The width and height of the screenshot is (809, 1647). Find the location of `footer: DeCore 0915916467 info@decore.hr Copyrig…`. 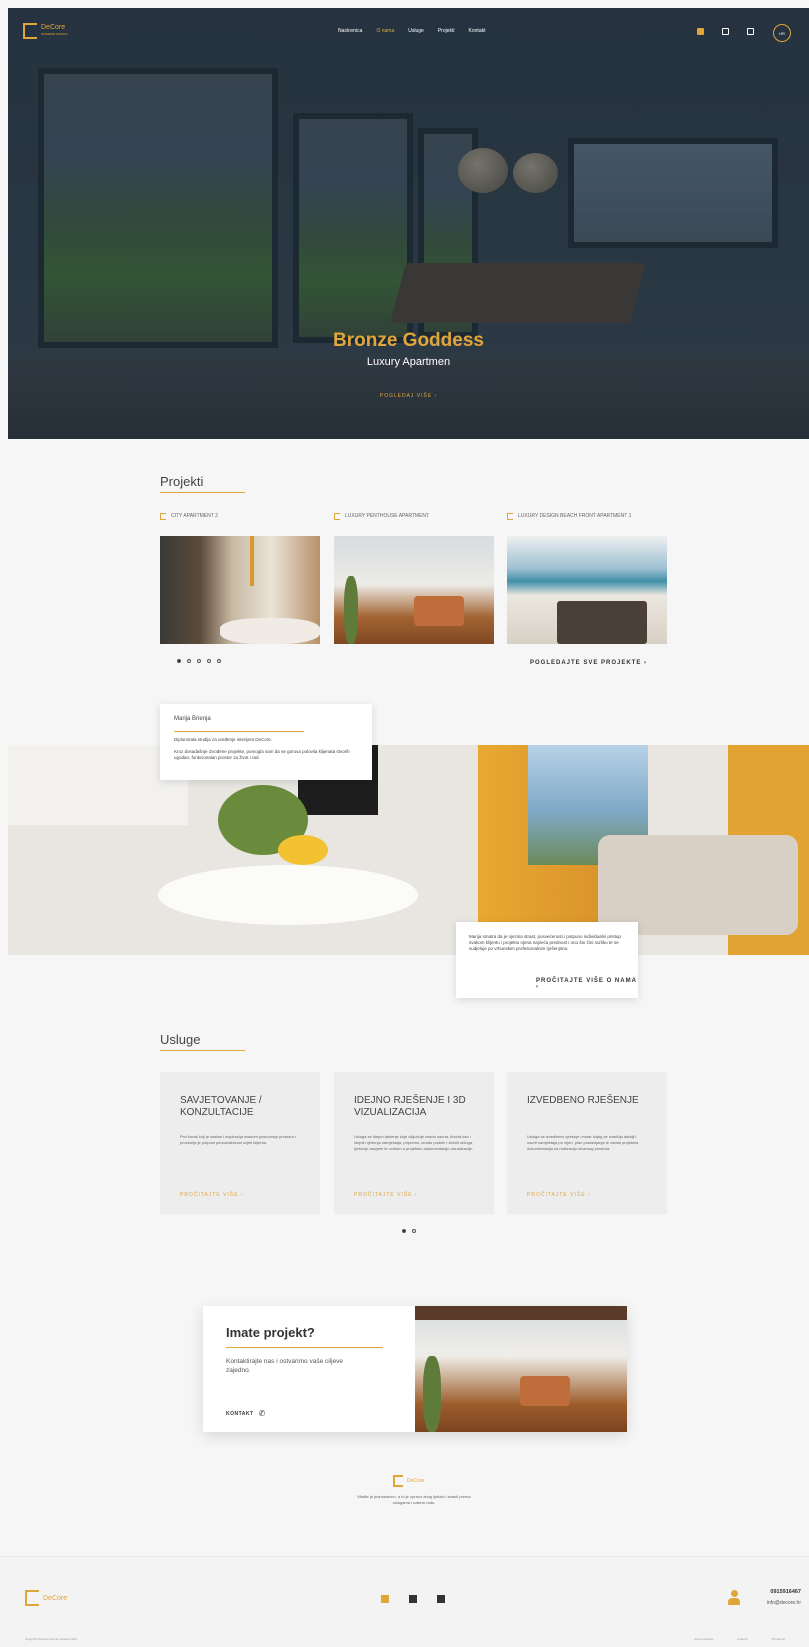

footer: DeCore 0915916467 info@decore.hr Copyrig… is located at coordinates (404, 1601).